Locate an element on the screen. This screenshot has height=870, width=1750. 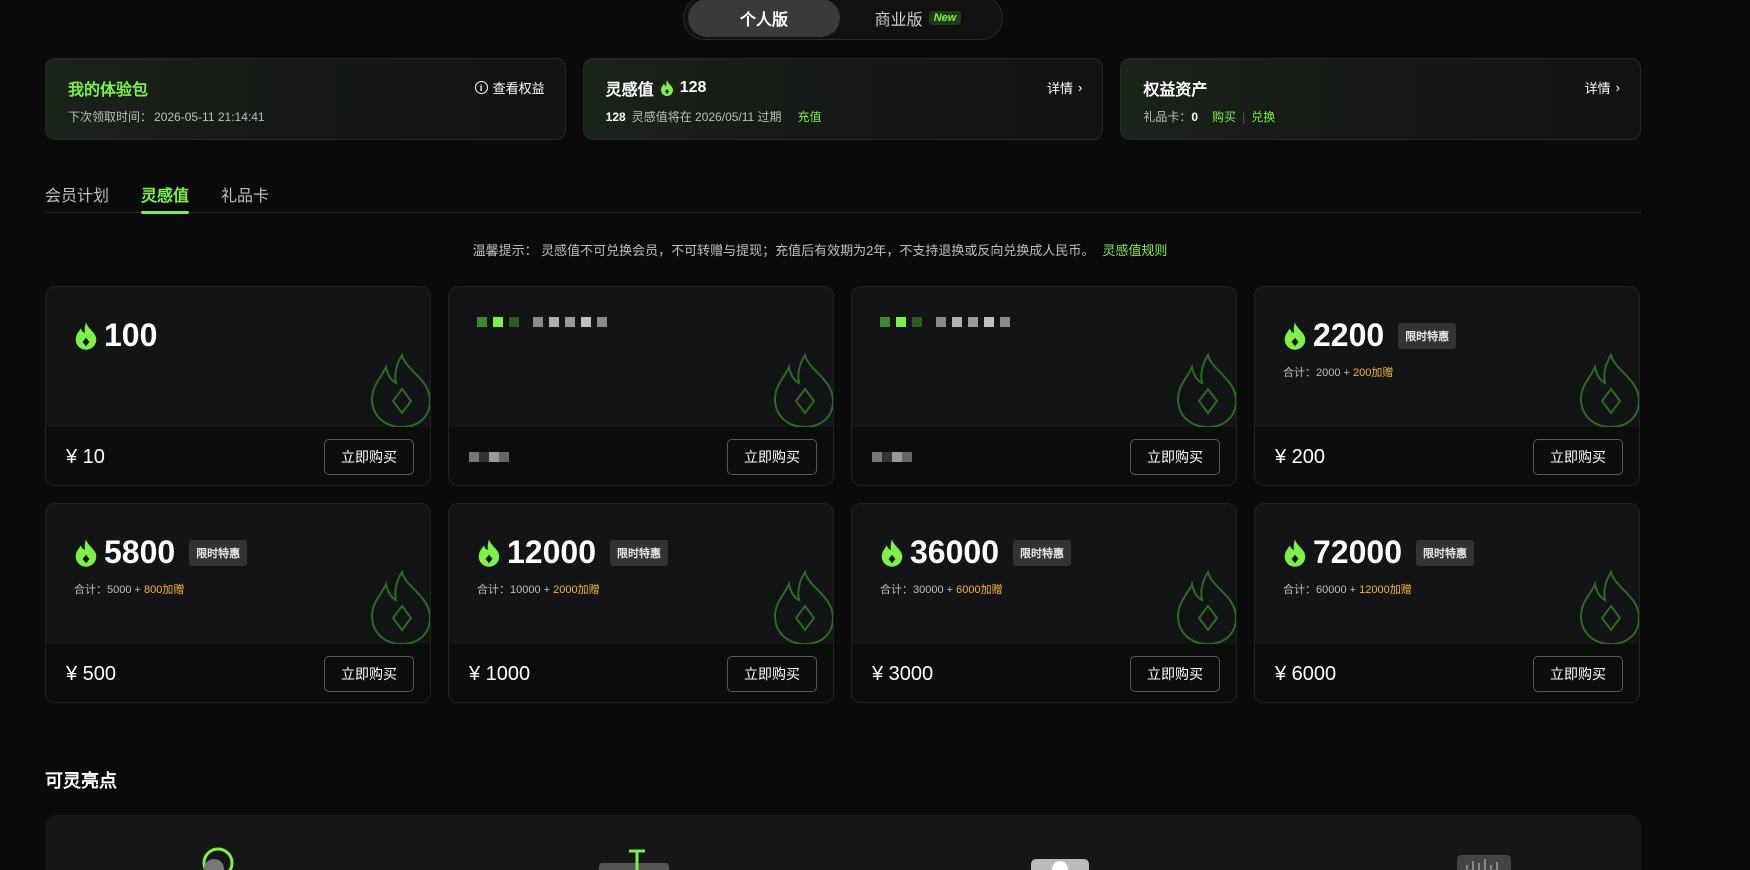
amount-row: 100 is located at coordinates (238, 335).